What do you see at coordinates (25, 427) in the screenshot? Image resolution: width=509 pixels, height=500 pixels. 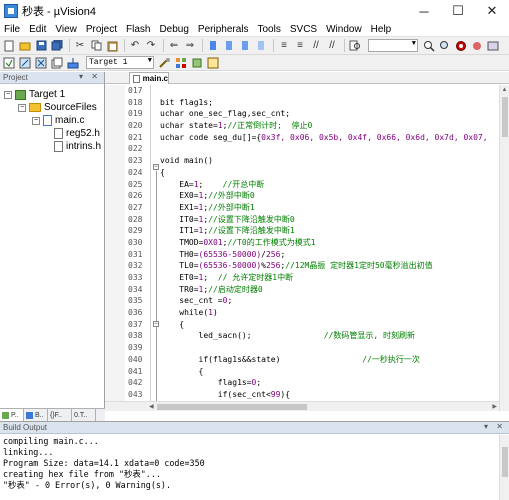 I see `build-output-title: Build Output` at bounding box center [25, 427].